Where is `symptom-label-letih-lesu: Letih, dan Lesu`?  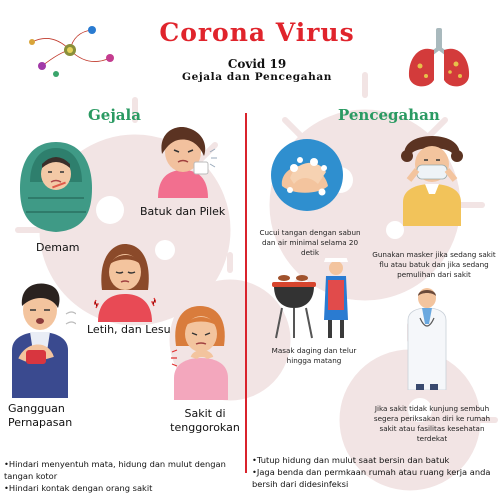 symptom-label-letih-lesu: Letih, dan Lesu is located at coordinates (129, 329).